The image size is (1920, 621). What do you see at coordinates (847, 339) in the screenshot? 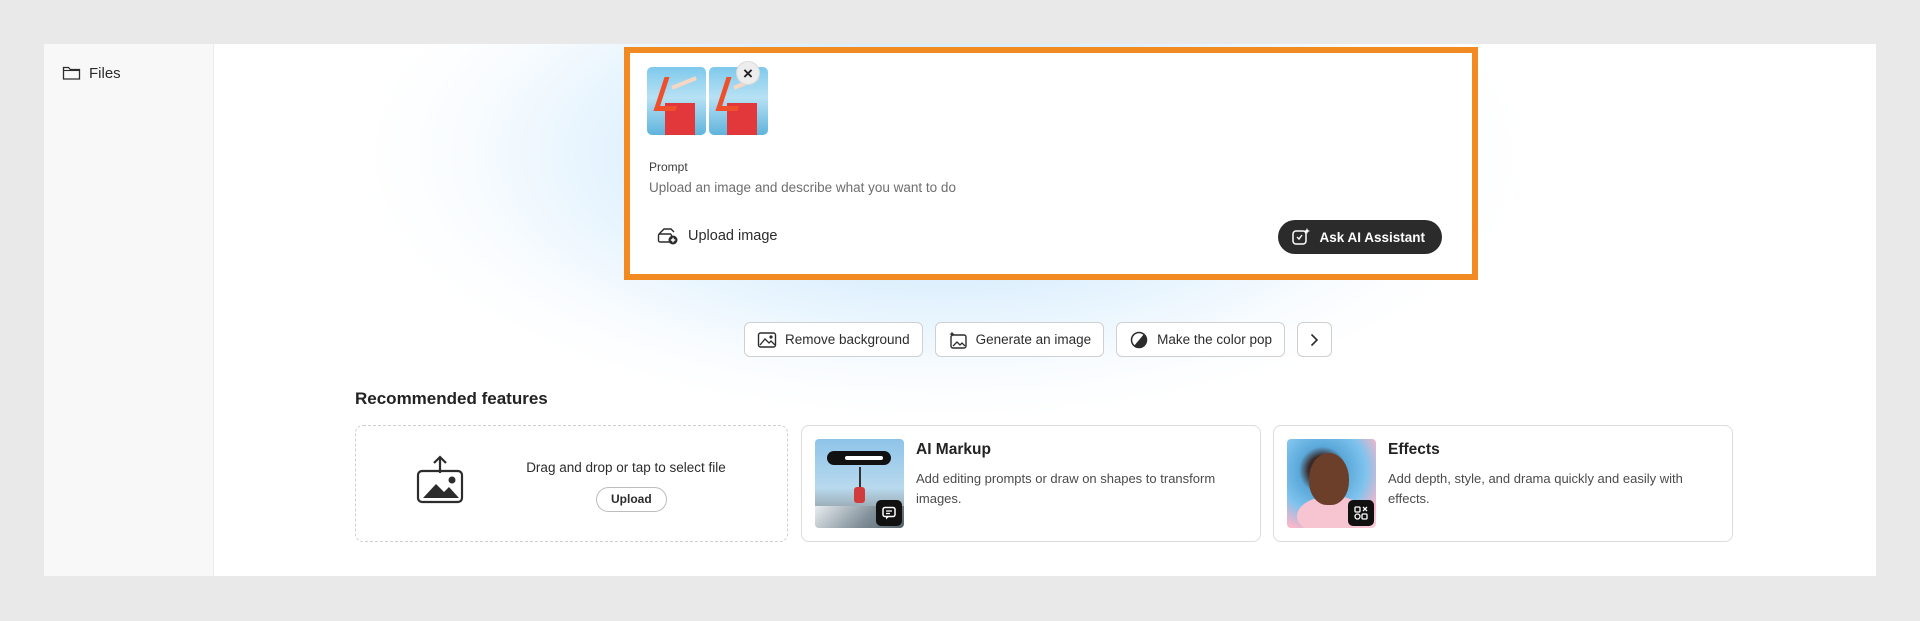
I see `chip-label: Remove background` at bounding box center [847, 339].